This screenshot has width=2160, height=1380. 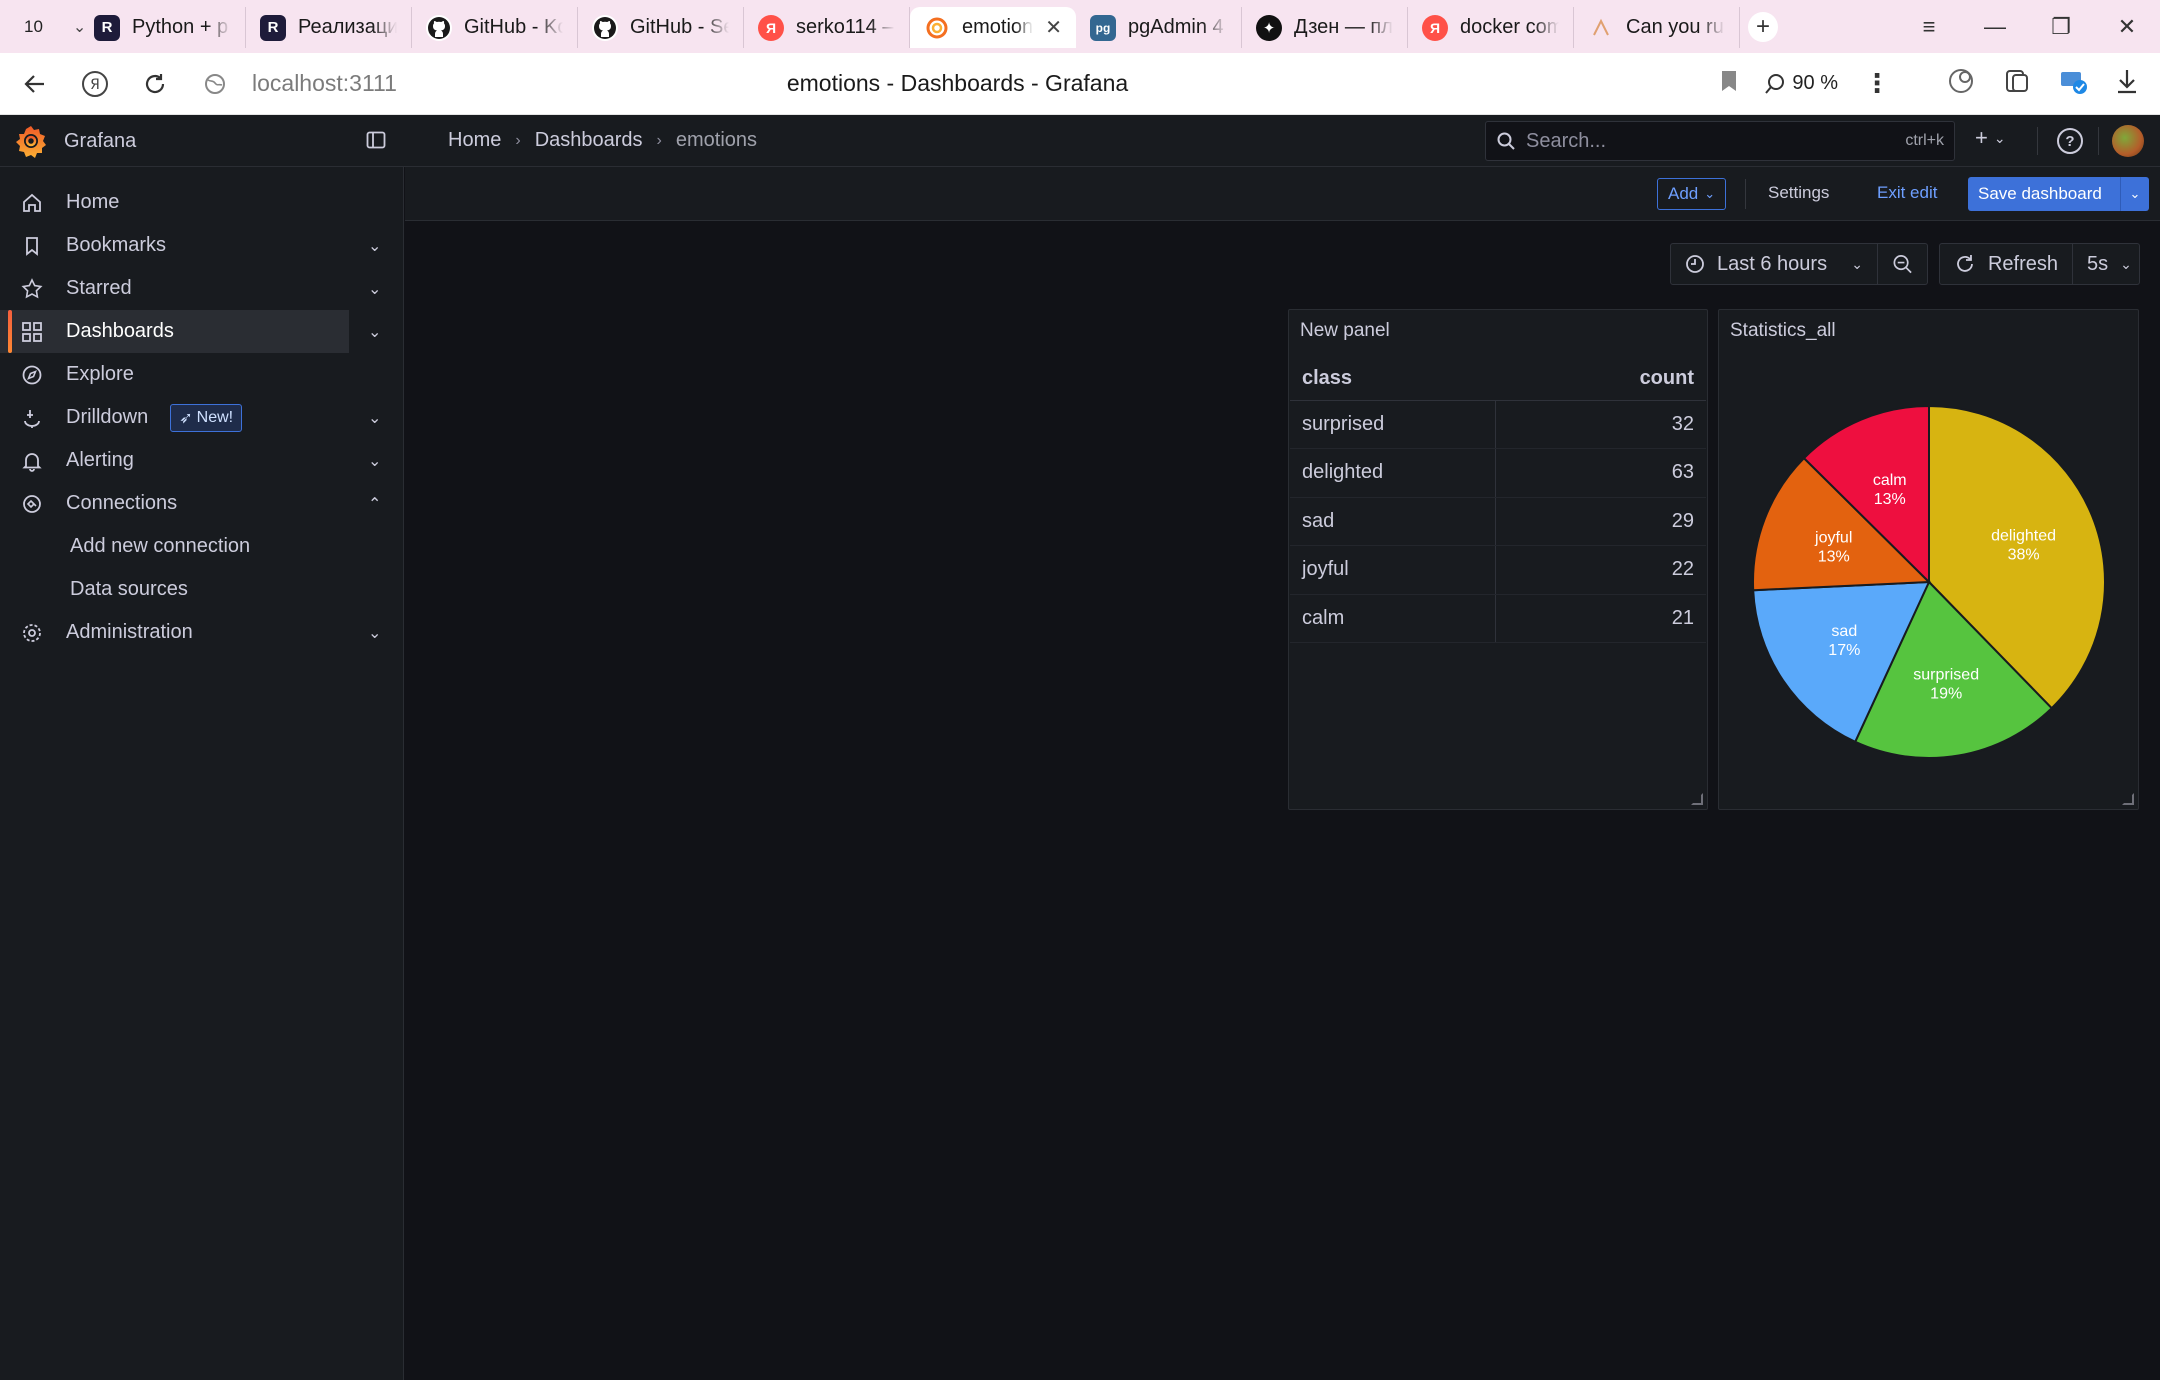 What do you see at coordinates (43, 26) in the screenshot?
I see `tab-counter: 10 ⌄` at bounding box center [43, 26].